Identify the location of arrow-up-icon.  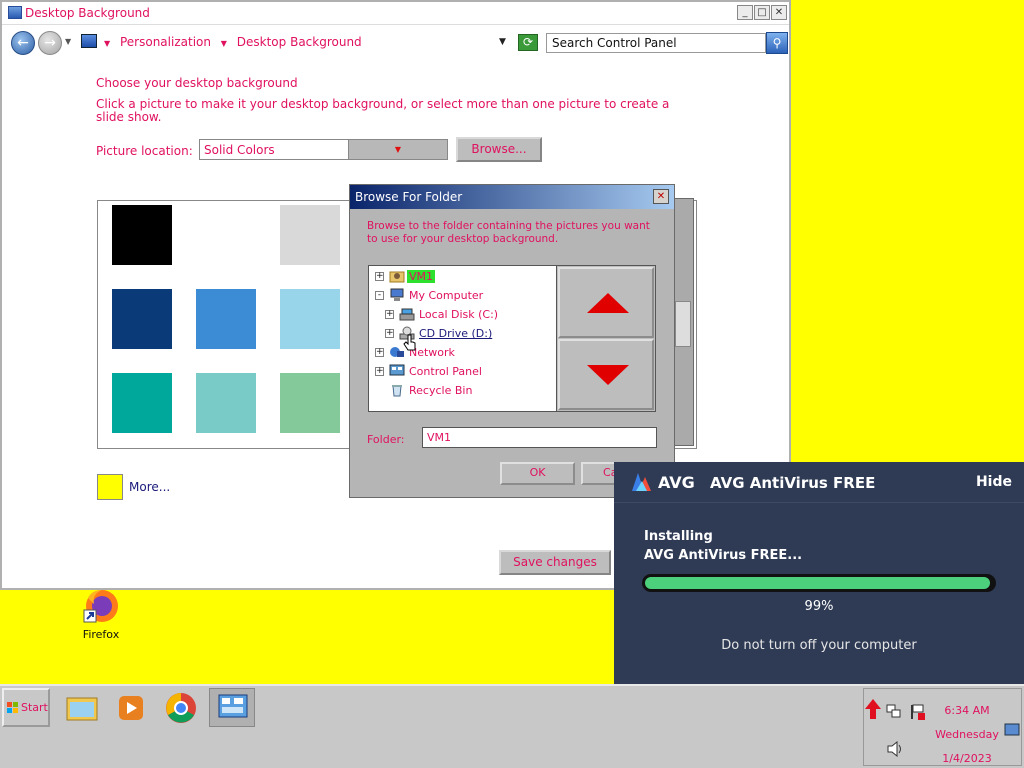
(608, 303).